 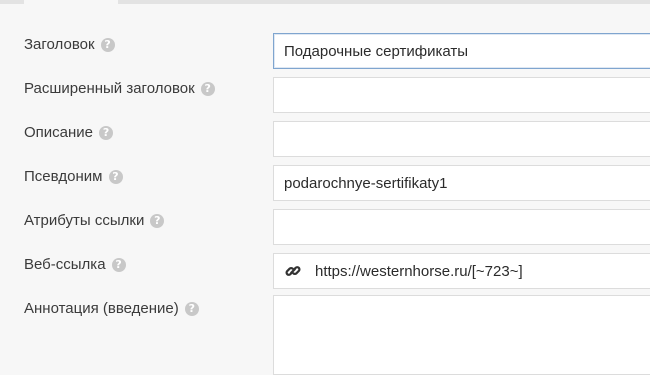 What do you see at coordinates (63, 176) in the screenshot?
I see `alias-label-text: Псевдоним` at bounding box center [63, 176].